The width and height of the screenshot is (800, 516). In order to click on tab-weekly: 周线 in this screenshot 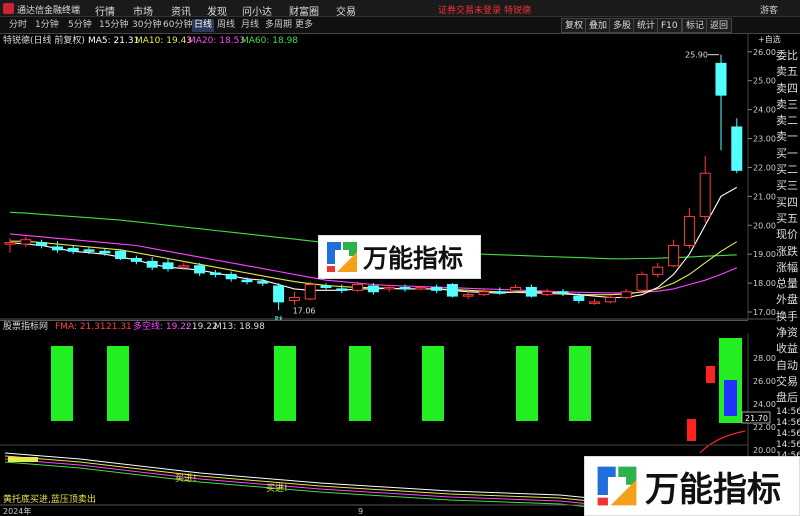, I will do `click(226, 25)`.